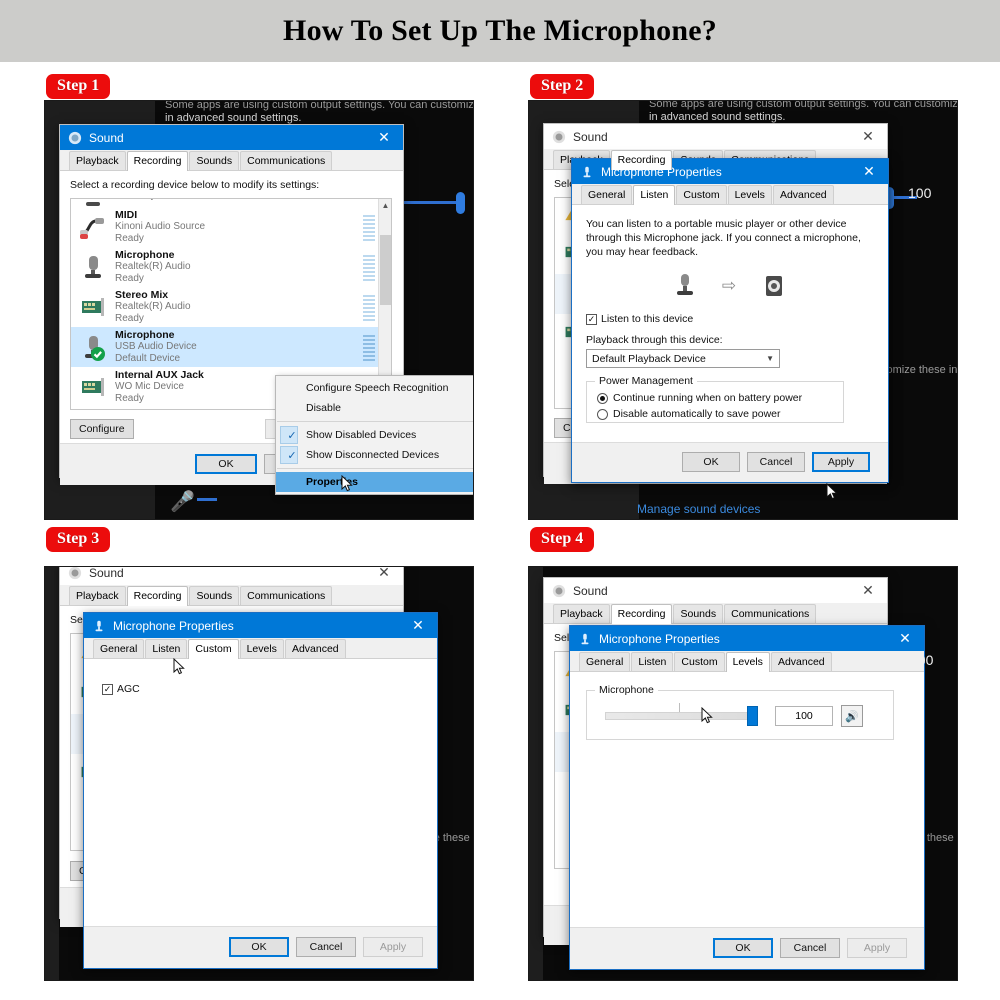 The height and width of the screenshot is (1000, 1000). I want to click on mic-properties-footer: OK Cancel Apply, so click(730, 462).